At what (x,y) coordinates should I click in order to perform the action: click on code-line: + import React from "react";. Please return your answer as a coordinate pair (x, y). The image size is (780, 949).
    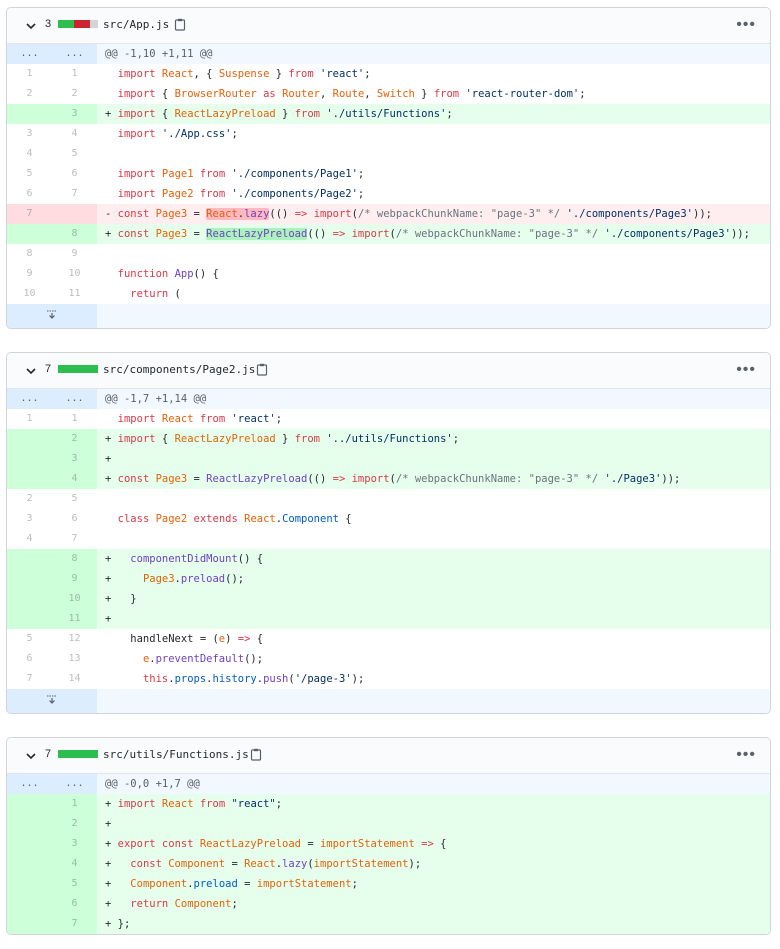
    Looking at the image, I should click on (433, 804).